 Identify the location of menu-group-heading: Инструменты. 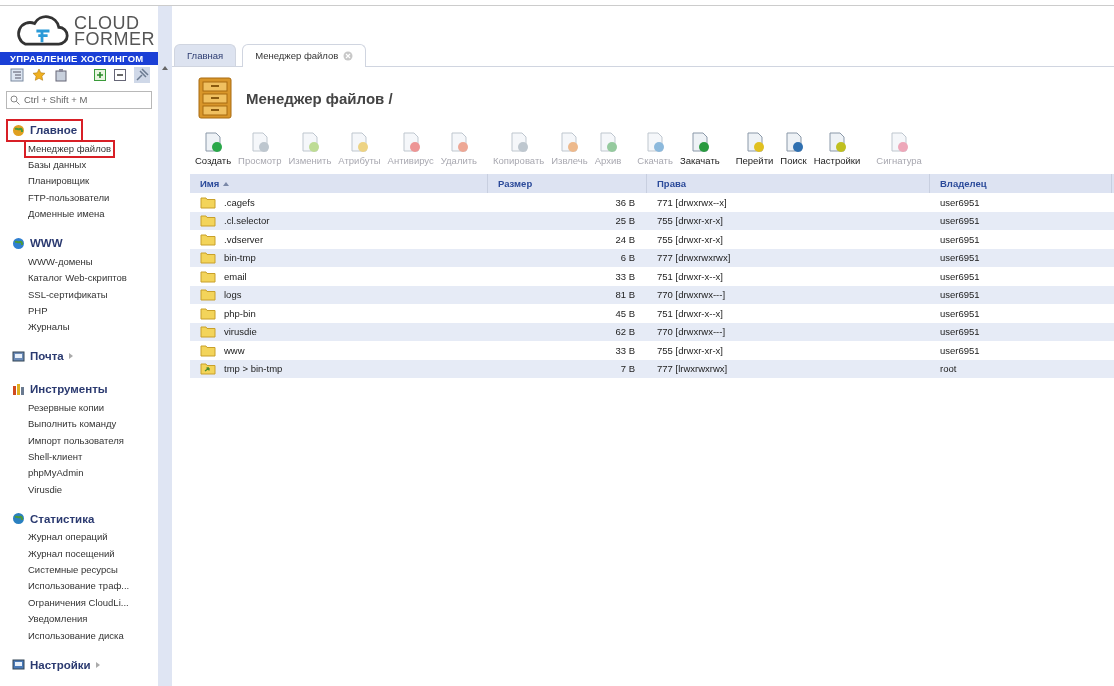
(60, 389).